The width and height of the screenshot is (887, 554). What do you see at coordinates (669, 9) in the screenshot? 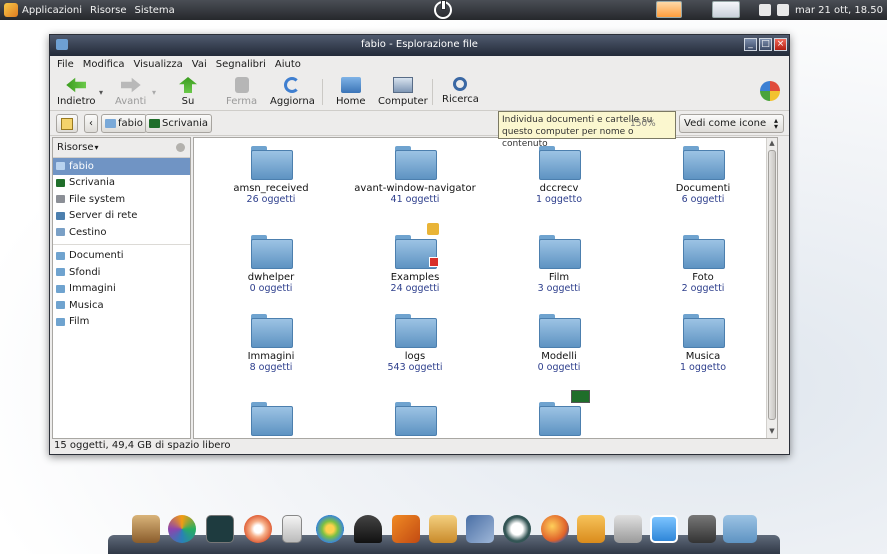
I see `taskbar-firefox-button` at bounding box center [669, 9].